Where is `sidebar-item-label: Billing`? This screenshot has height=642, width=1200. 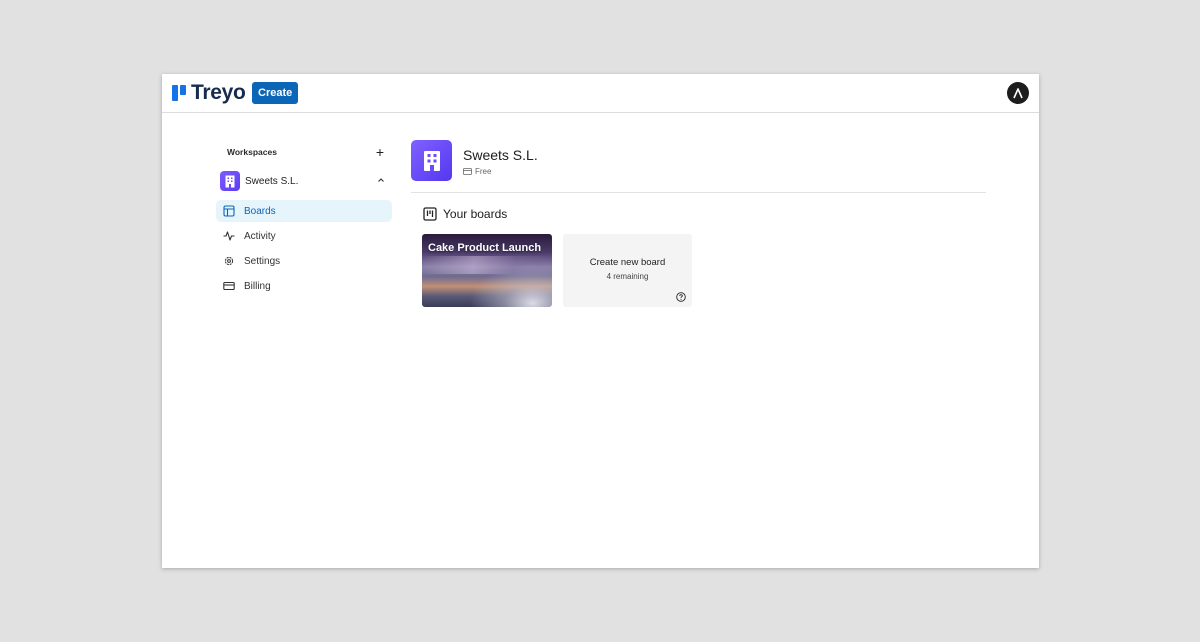
sidebar-item-label: Billing is located at coordinates (257, 286).